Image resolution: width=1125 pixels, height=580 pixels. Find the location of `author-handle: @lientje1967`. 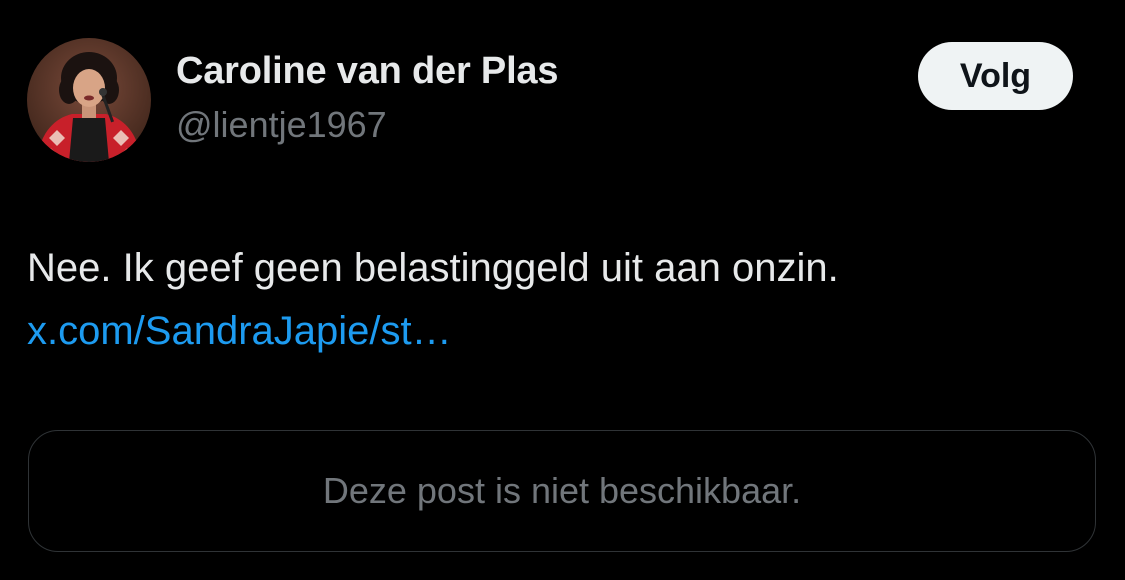

author-handle: @lientje1967 is located at coordinates (281, 125).